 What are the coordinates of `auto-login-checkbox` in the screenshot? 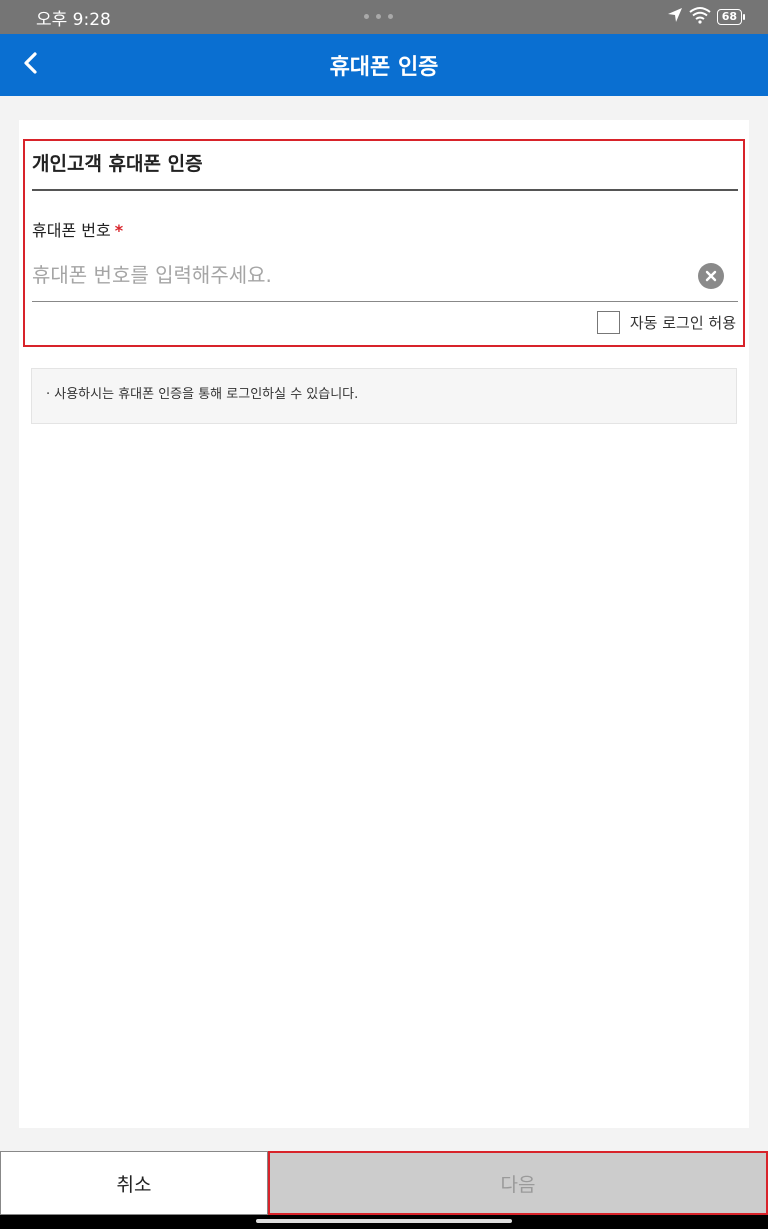 It's located at (608, 322).